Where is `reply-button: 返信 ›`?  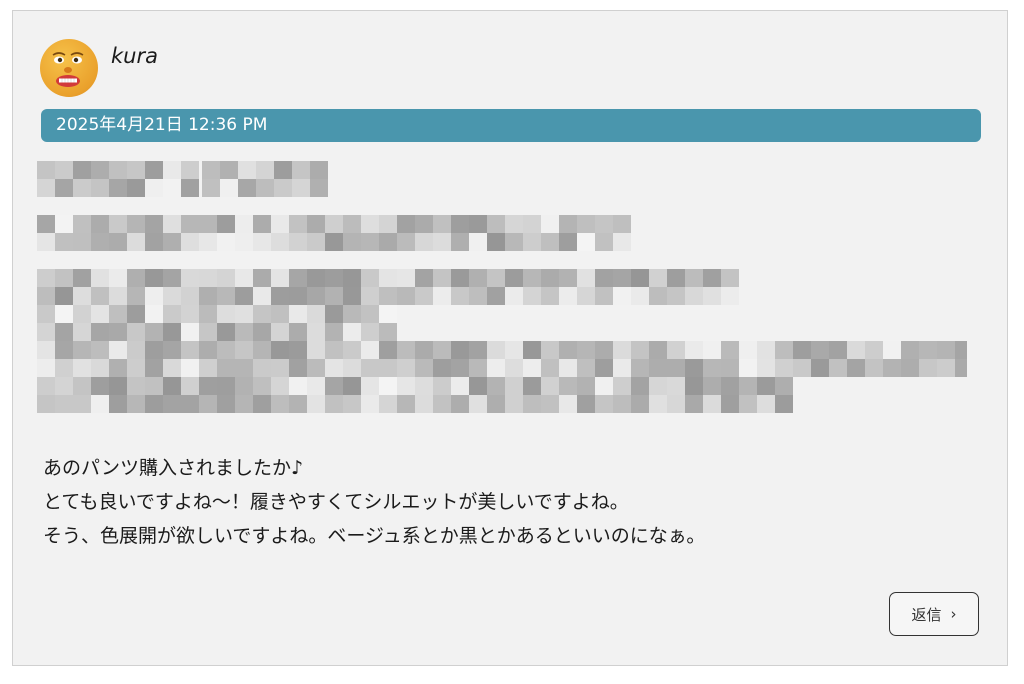 reply-button: 返信 › is located at coordinates (934, 614).